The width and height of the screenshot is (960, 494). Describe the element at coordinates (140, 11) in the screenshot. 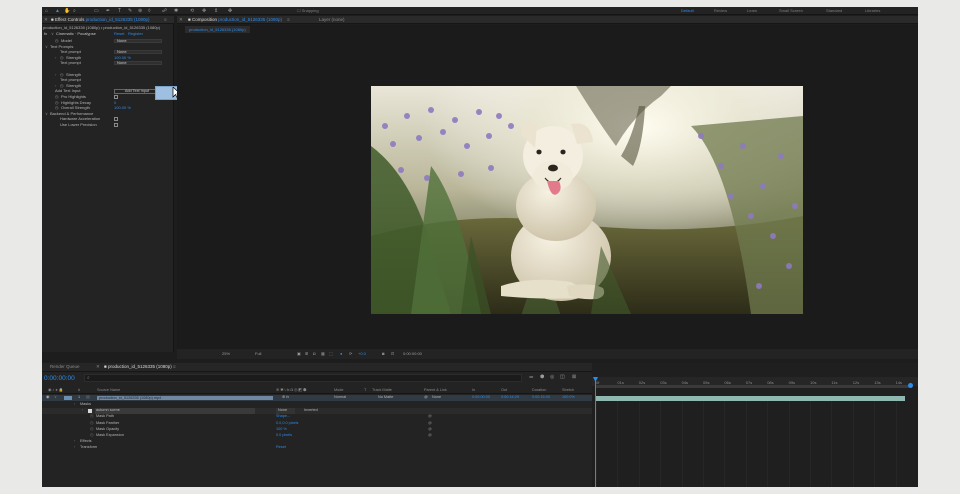

I see `clone-tool-icon: ⊕` at that location.